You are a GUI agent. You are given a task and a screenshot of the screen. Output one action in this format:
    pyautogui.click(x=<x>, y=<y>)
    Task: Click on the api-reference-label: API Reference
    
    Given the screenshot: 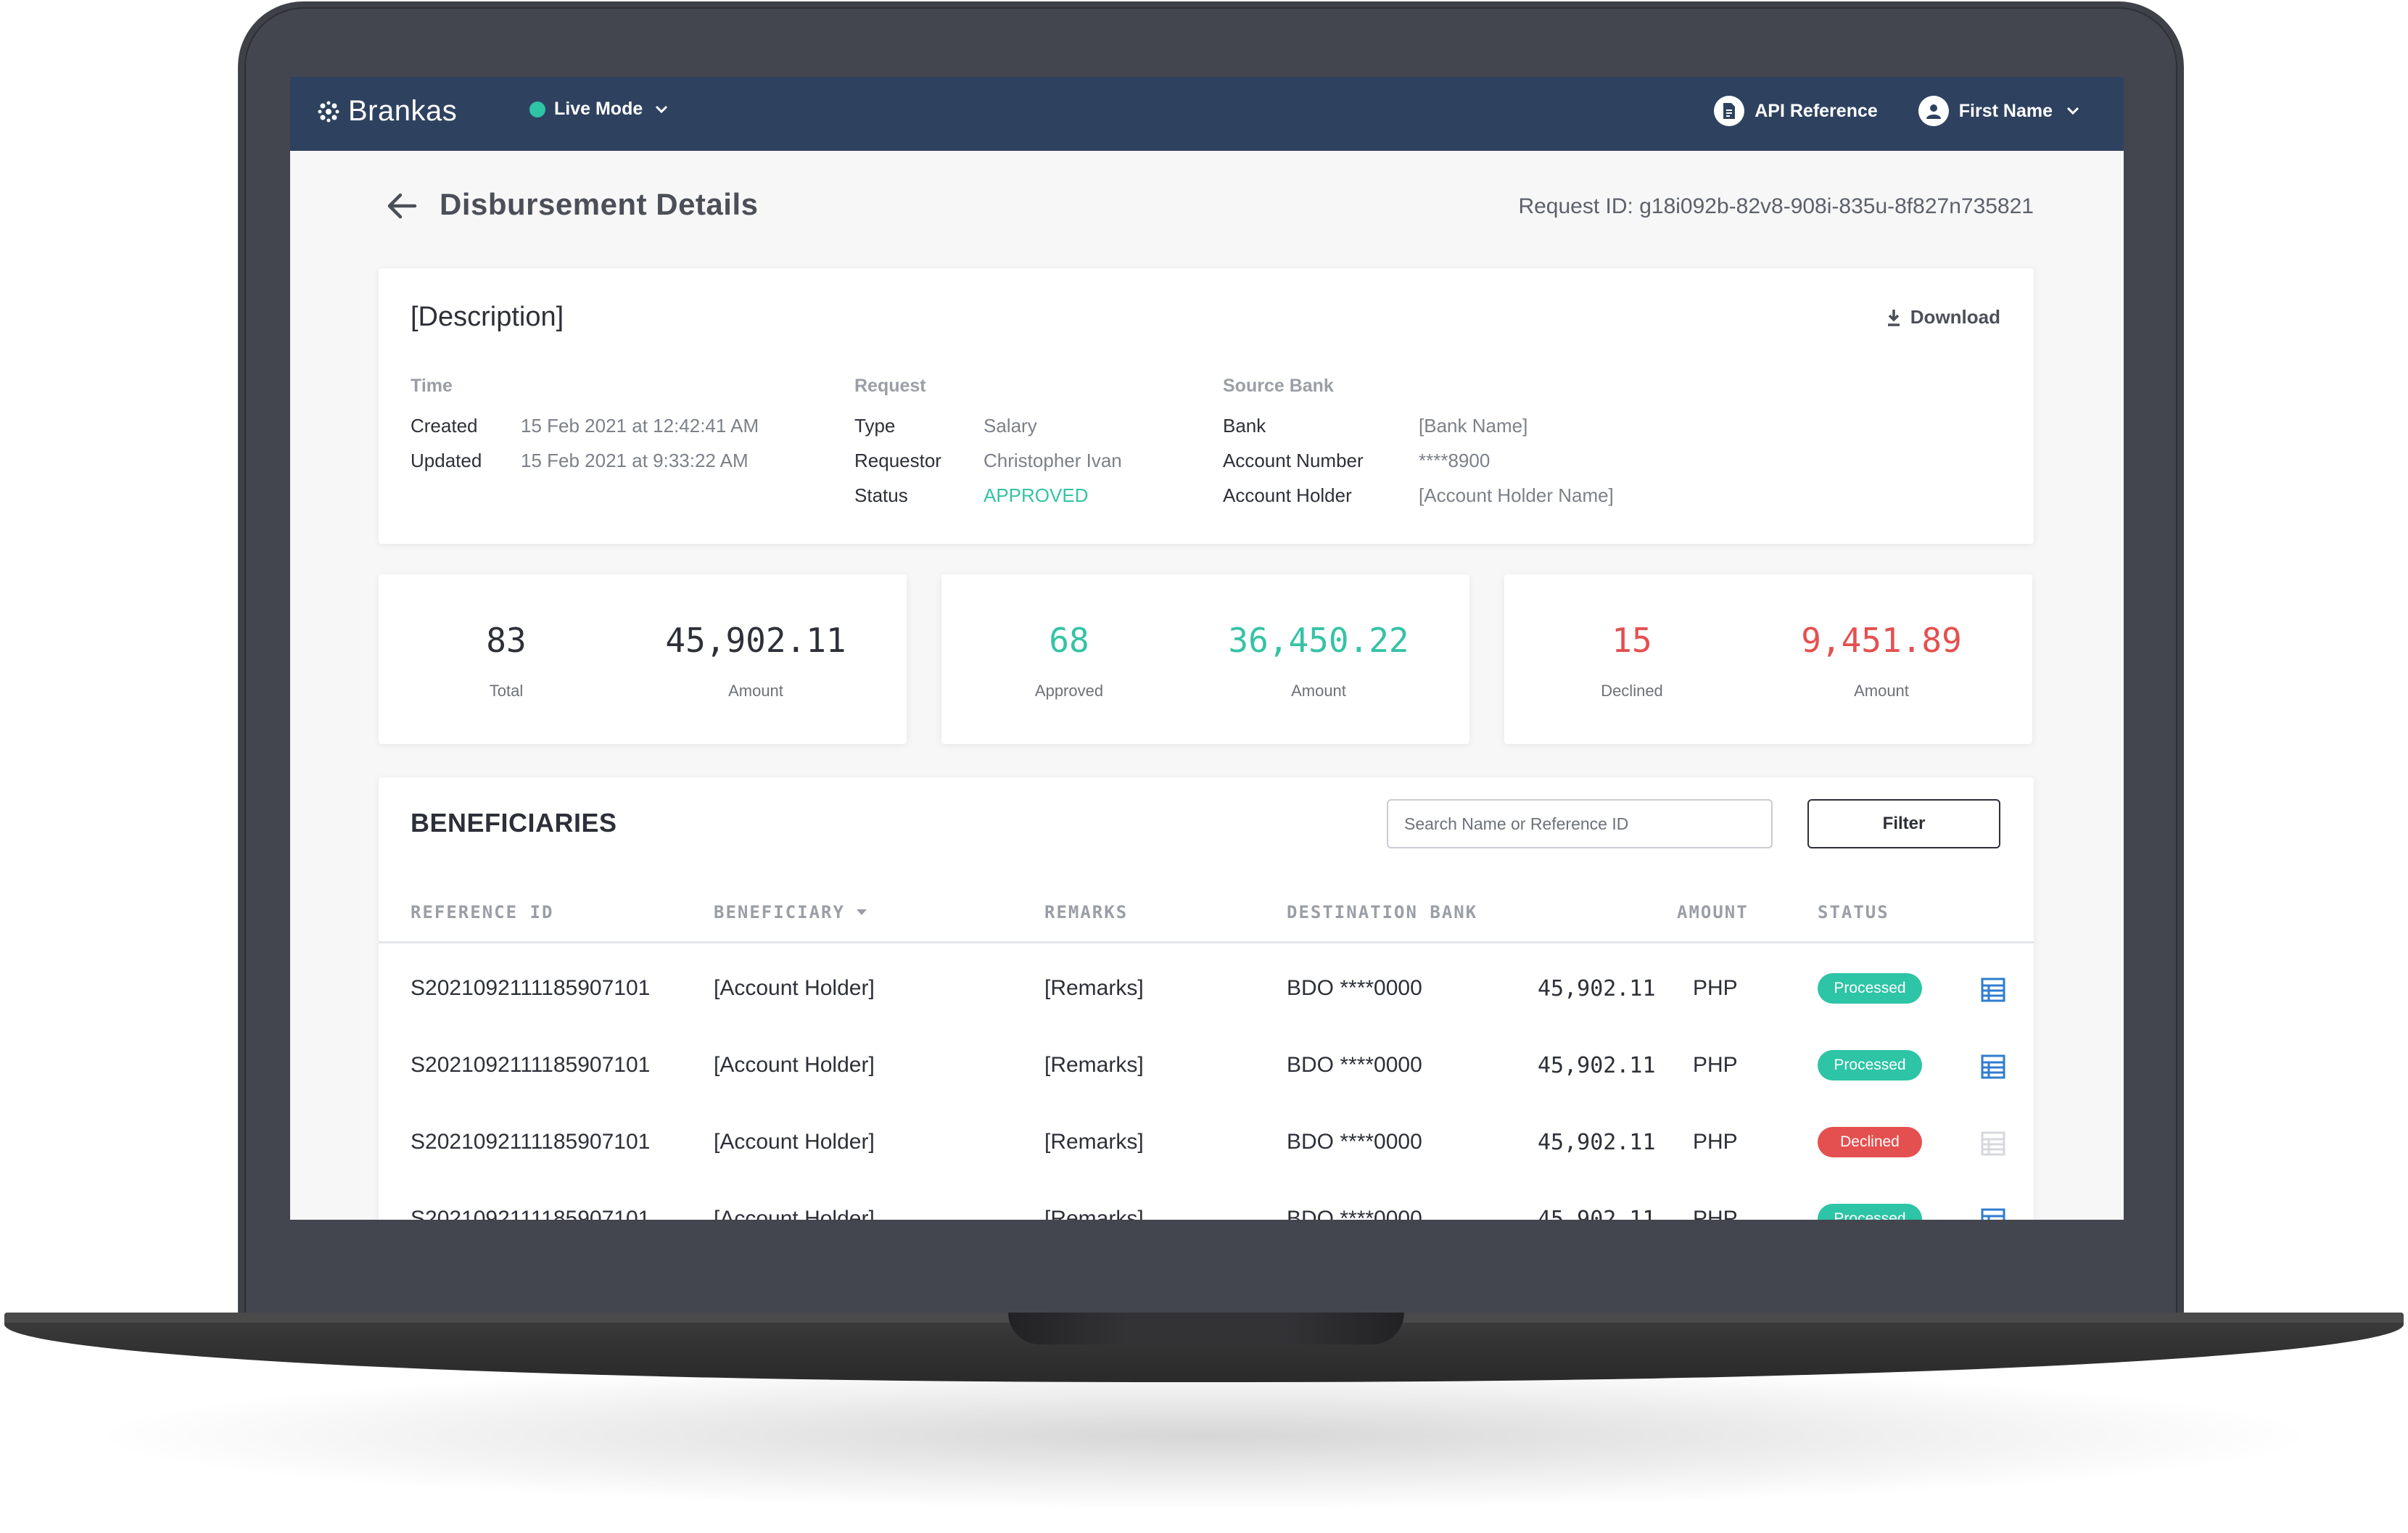 What is the action you would take?
    pyautogui.click(x=1816, y=110)
    